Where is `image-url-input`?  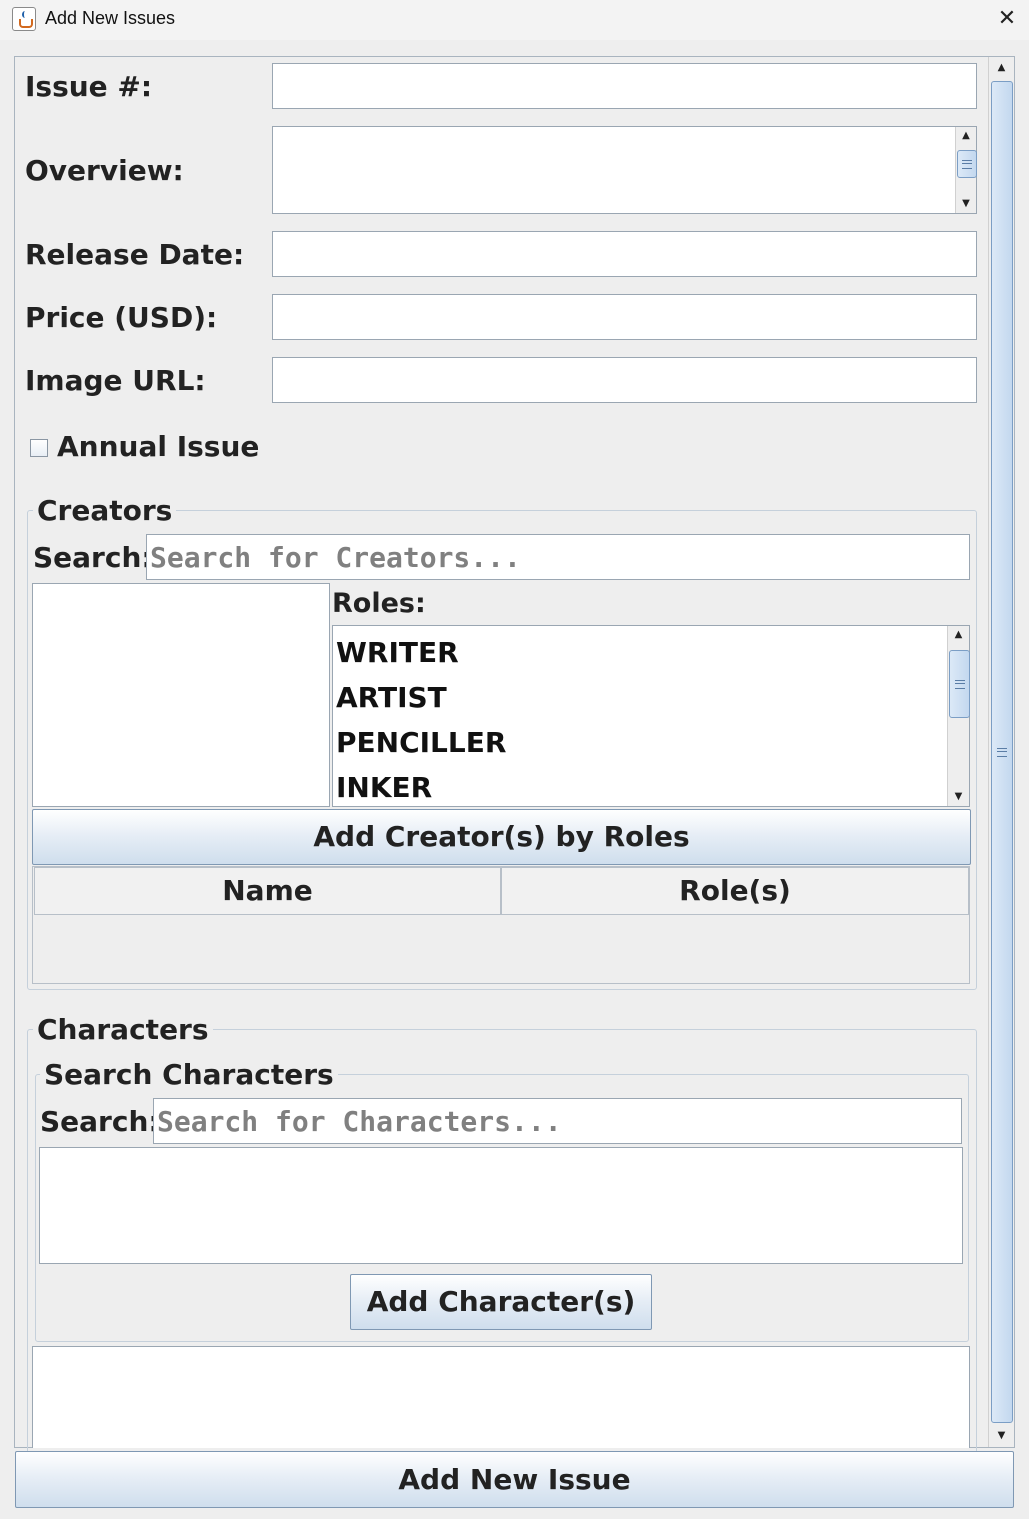
image-url-input is located at coordinates (624, 380).